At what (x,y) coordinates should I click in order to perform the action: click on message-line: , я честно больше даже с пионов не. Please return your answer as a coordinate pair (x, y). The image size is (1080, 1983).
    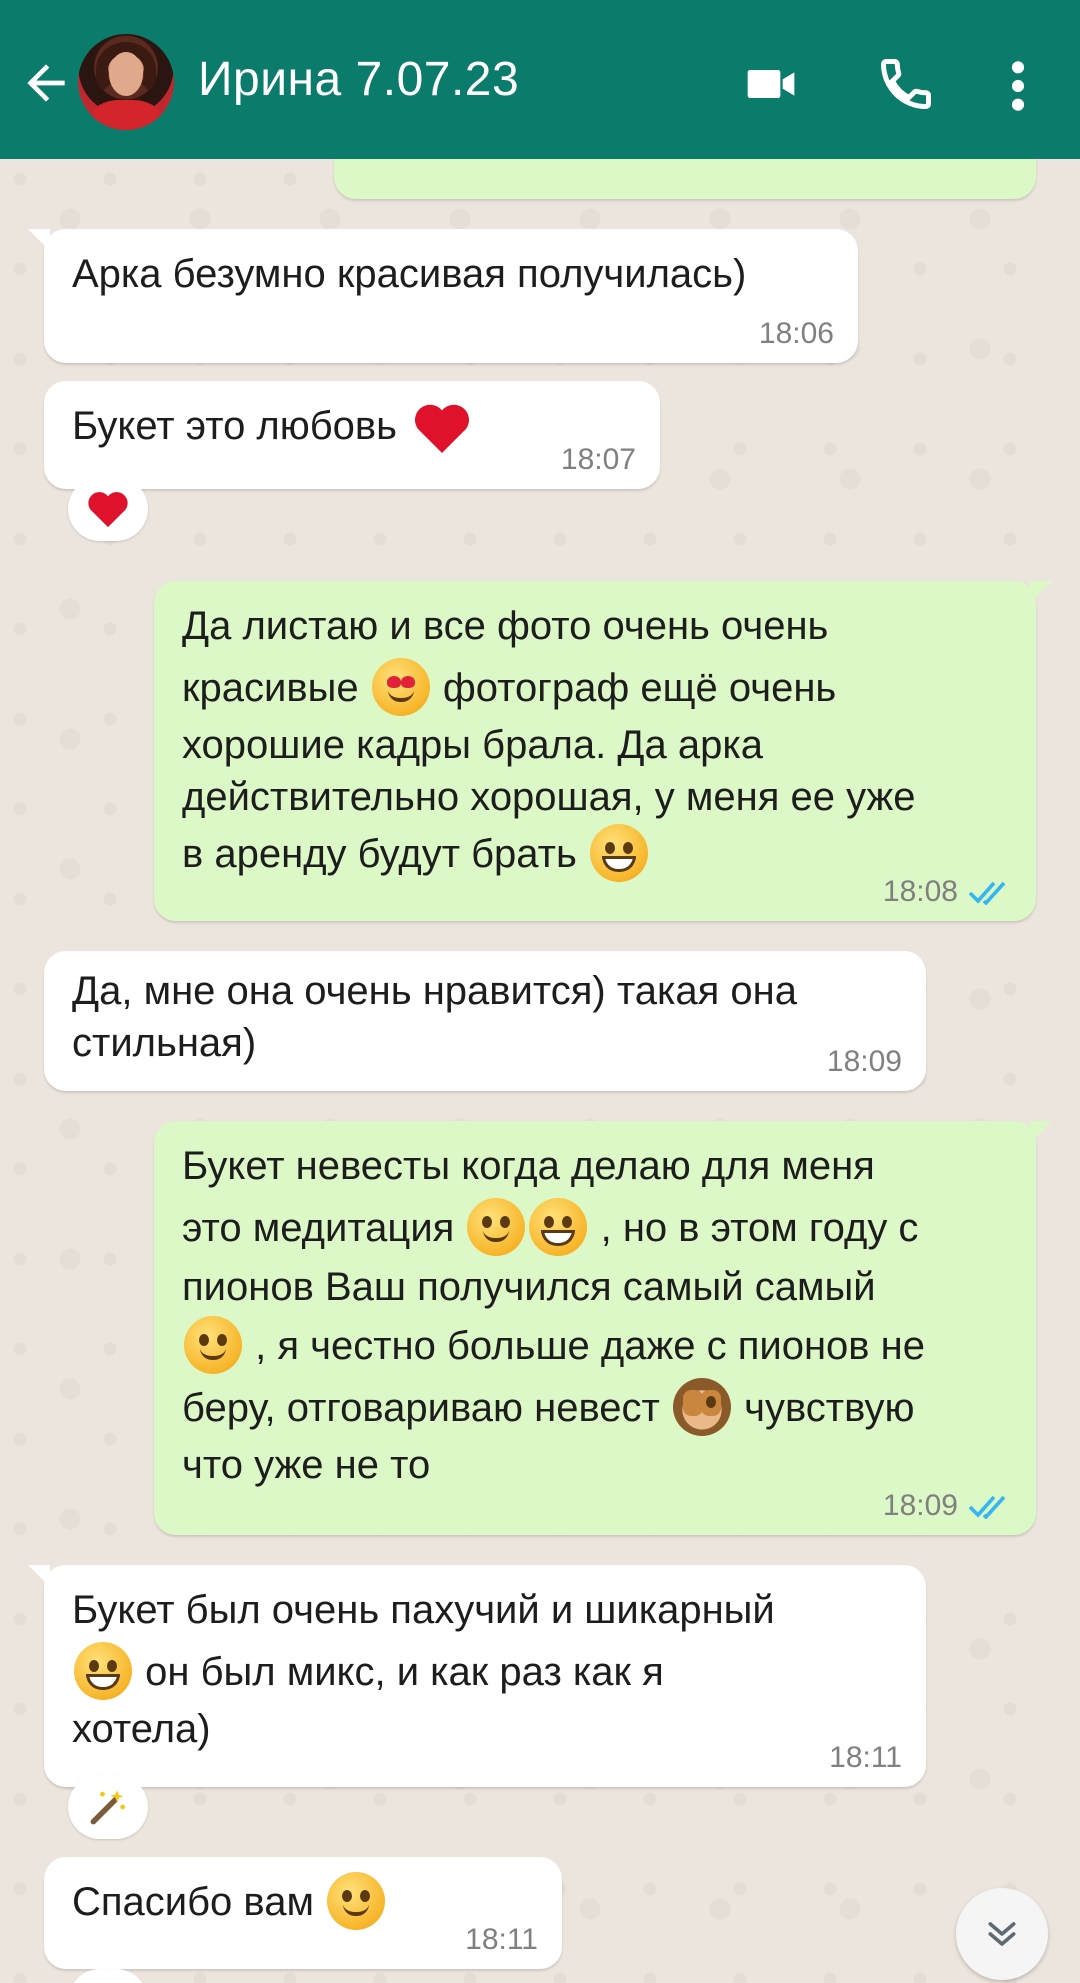
    Looking at the image, I should click on (590, 1346).